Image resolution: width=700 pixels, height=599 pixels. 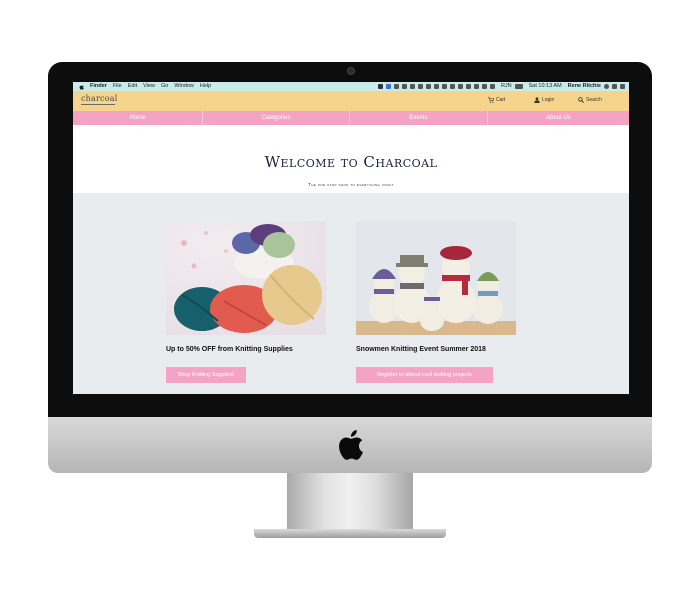 What do you see at coordinates (132, 86) in the screenshot?
I see `menu-edit: Edit` at bounding box center [132, 86].